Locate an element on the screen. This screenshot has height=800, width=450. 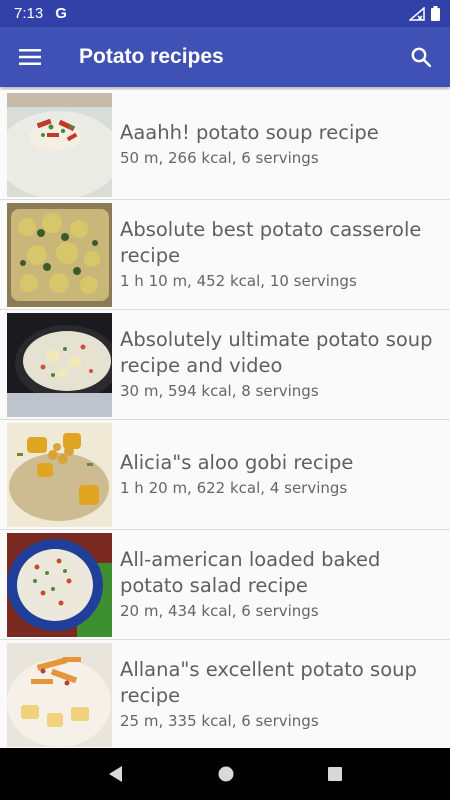
system-nav-bar is located at coordinates (225, 774).